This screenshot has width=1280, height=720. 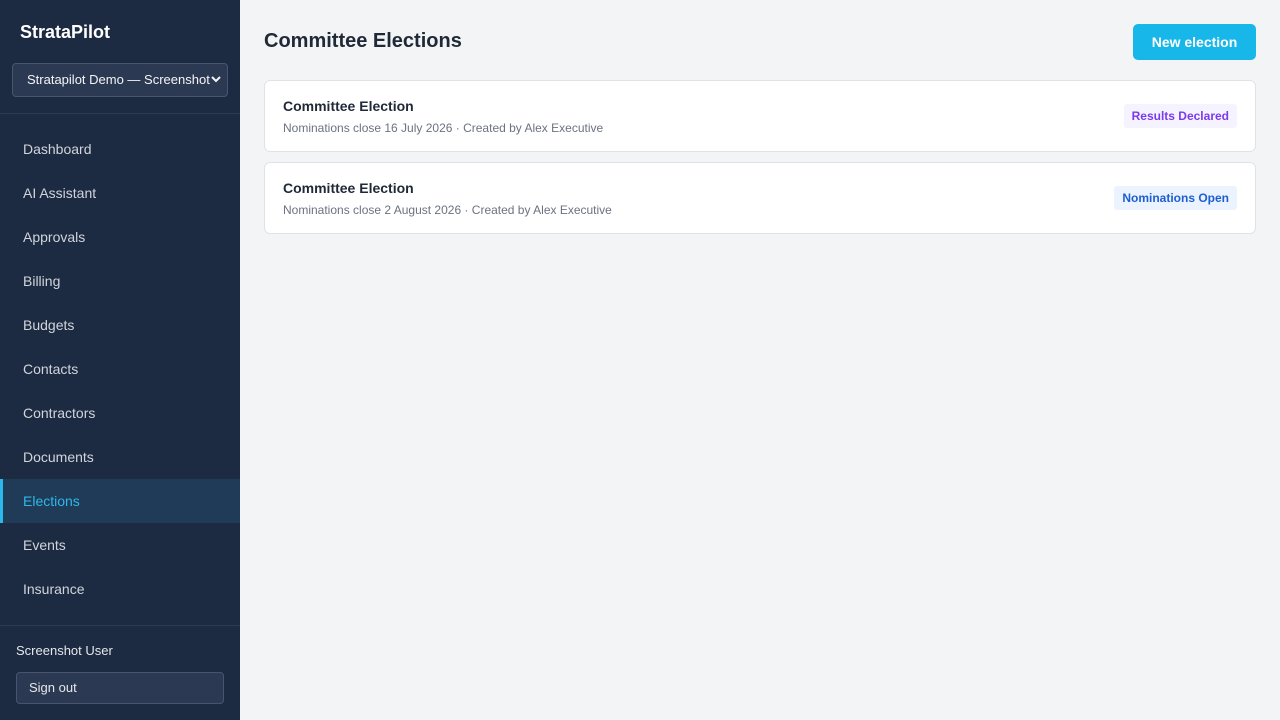 I want to click on current-user-name: Screenshot User, so click(x=64, y=650).